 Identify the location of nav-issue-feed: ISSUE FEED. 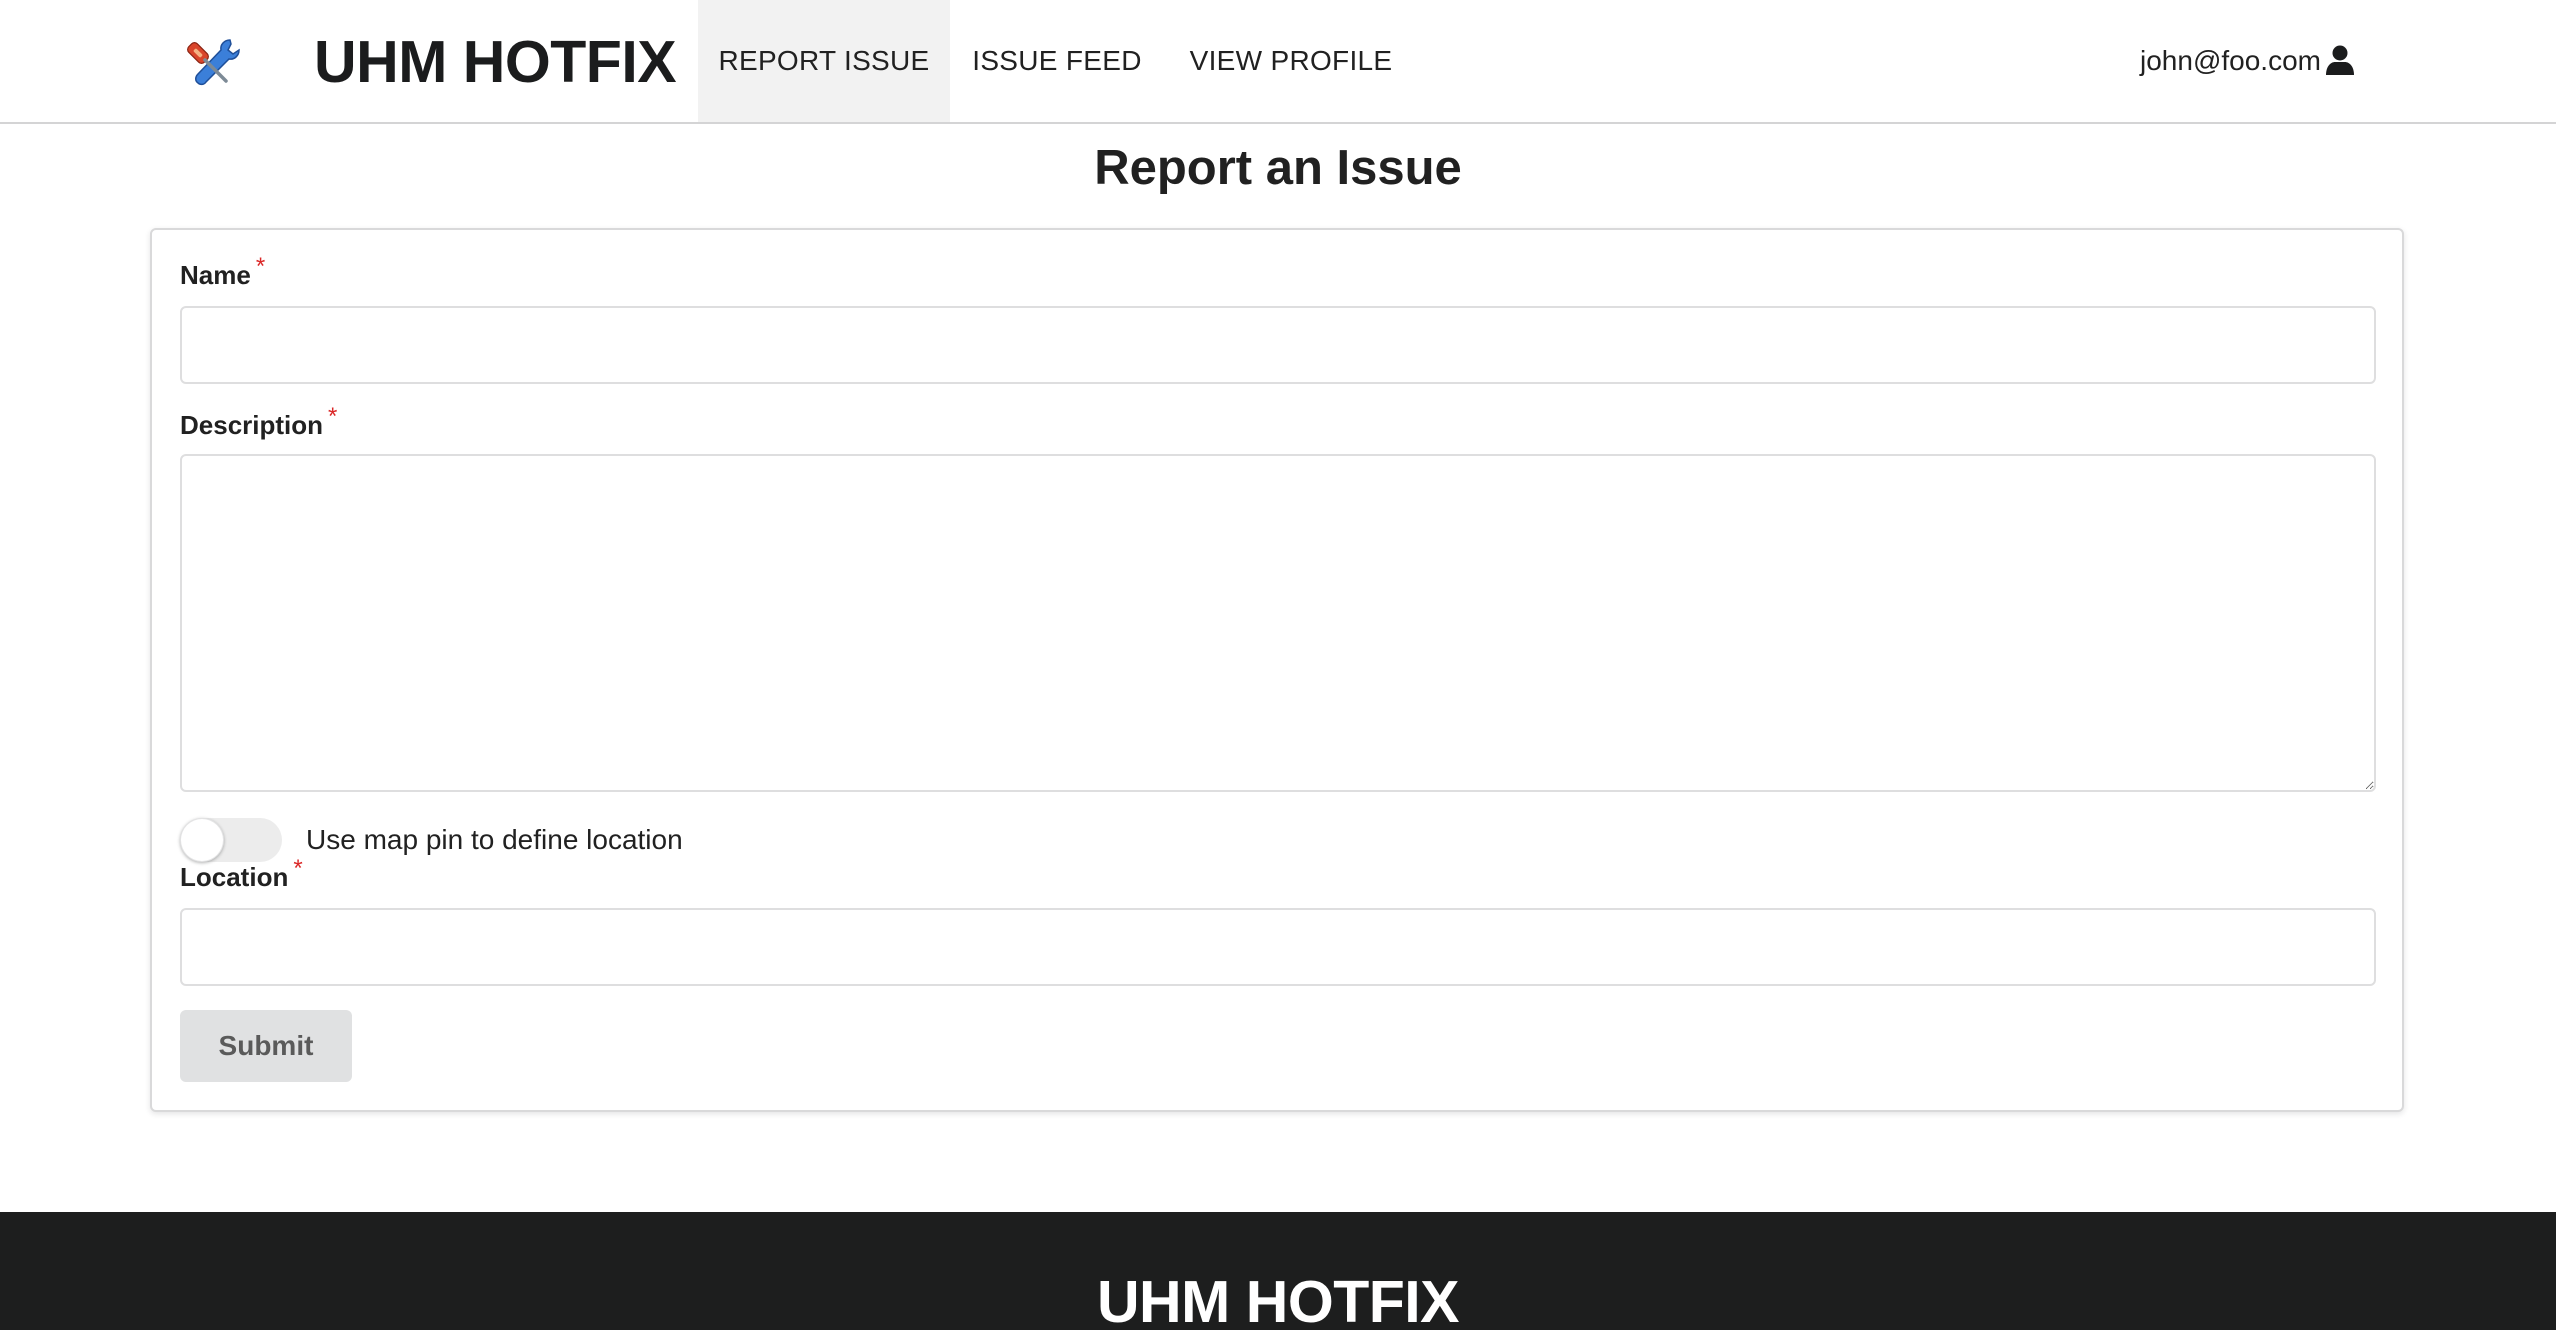
(1057, 61).